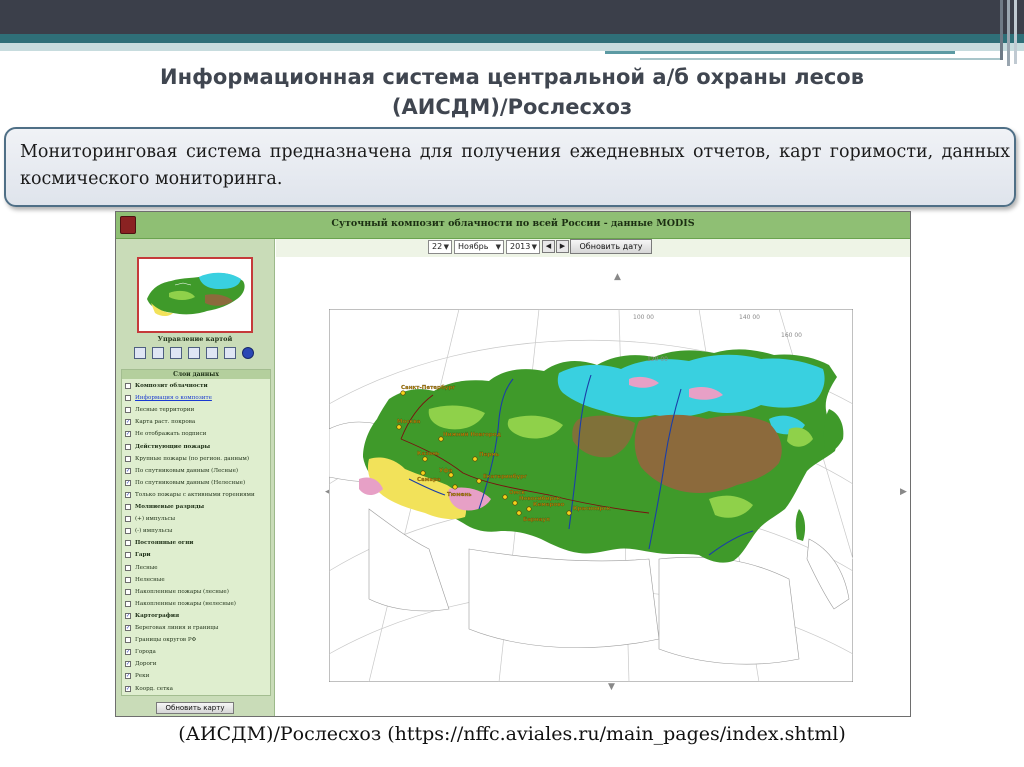 The width and height of the screenshot is (1024, 767). Describe the element at coordinates (196, 531) in the screenshot. I see `layer-item: (-) импульсы` at that location.